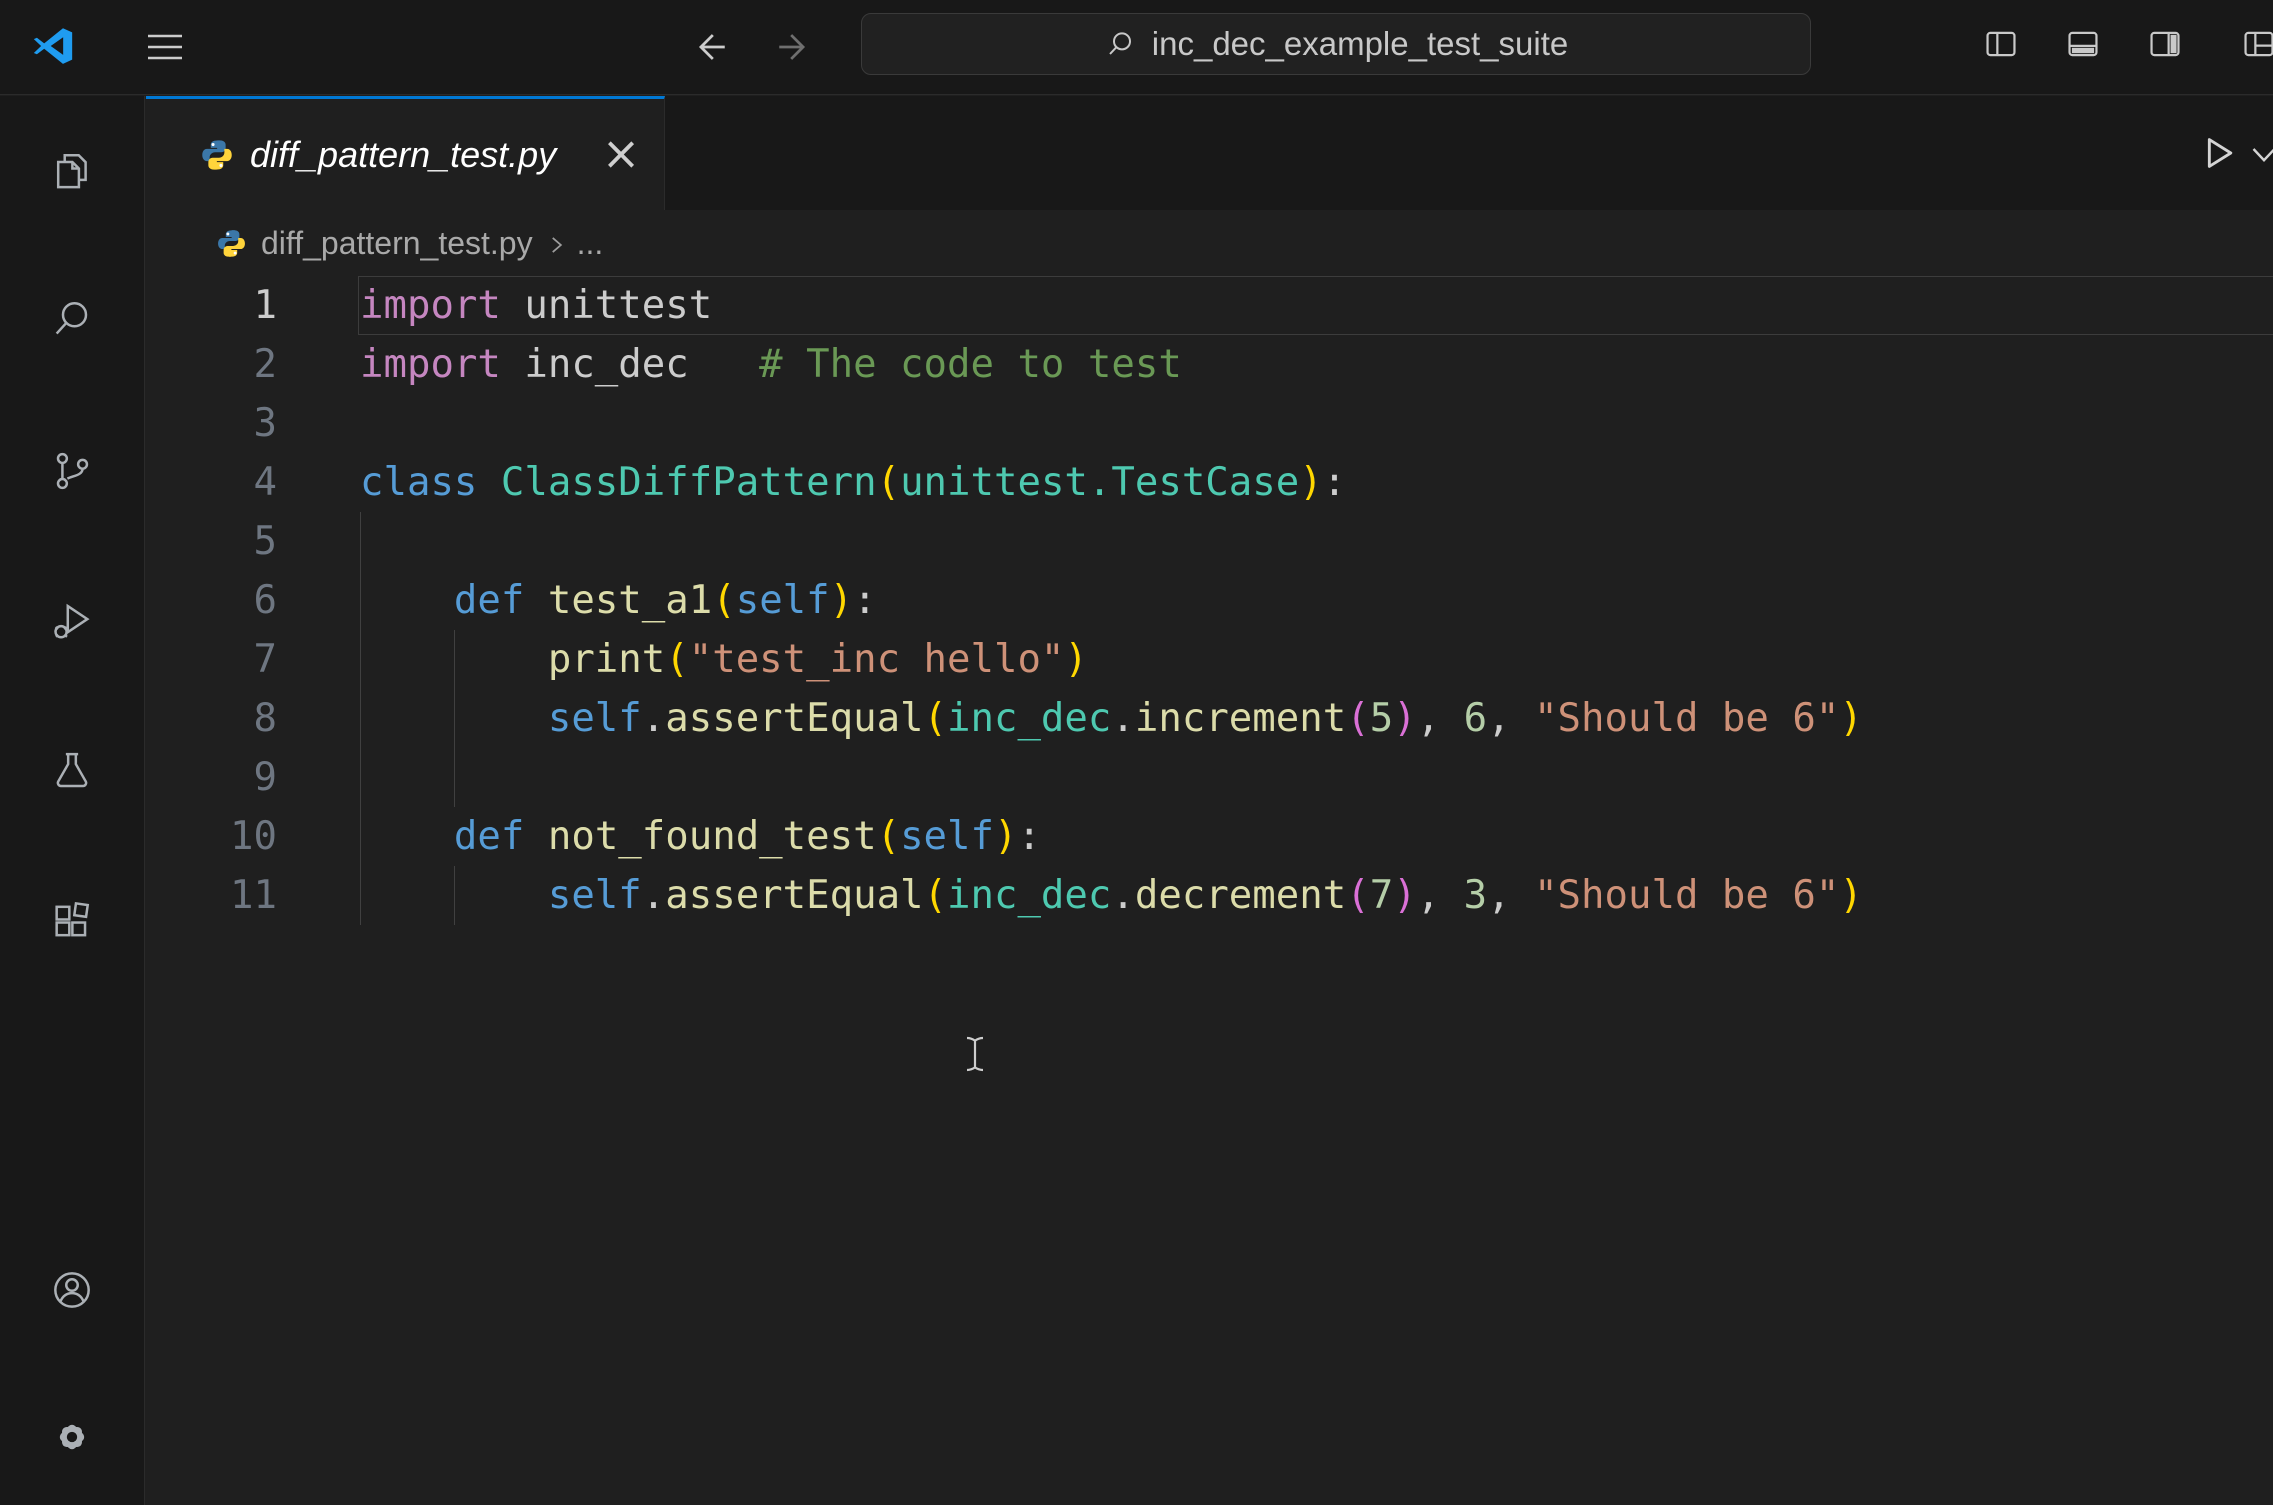  I want to click on search-icon, so click(1120, 43).